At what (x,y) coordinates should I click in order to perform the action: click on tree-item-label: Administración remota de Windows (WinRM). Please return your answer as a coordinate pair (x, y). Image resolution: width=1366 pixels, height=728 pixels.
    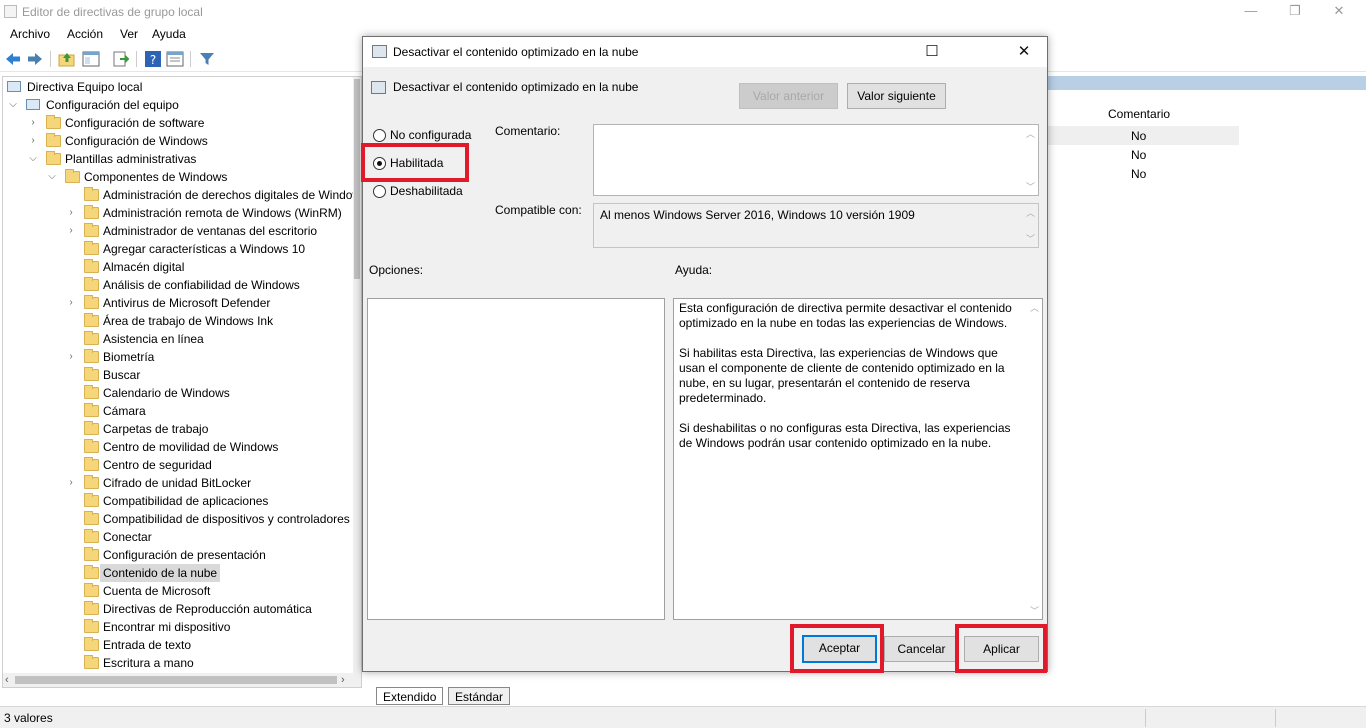
    Looking at the image, I should click on (222, 213).